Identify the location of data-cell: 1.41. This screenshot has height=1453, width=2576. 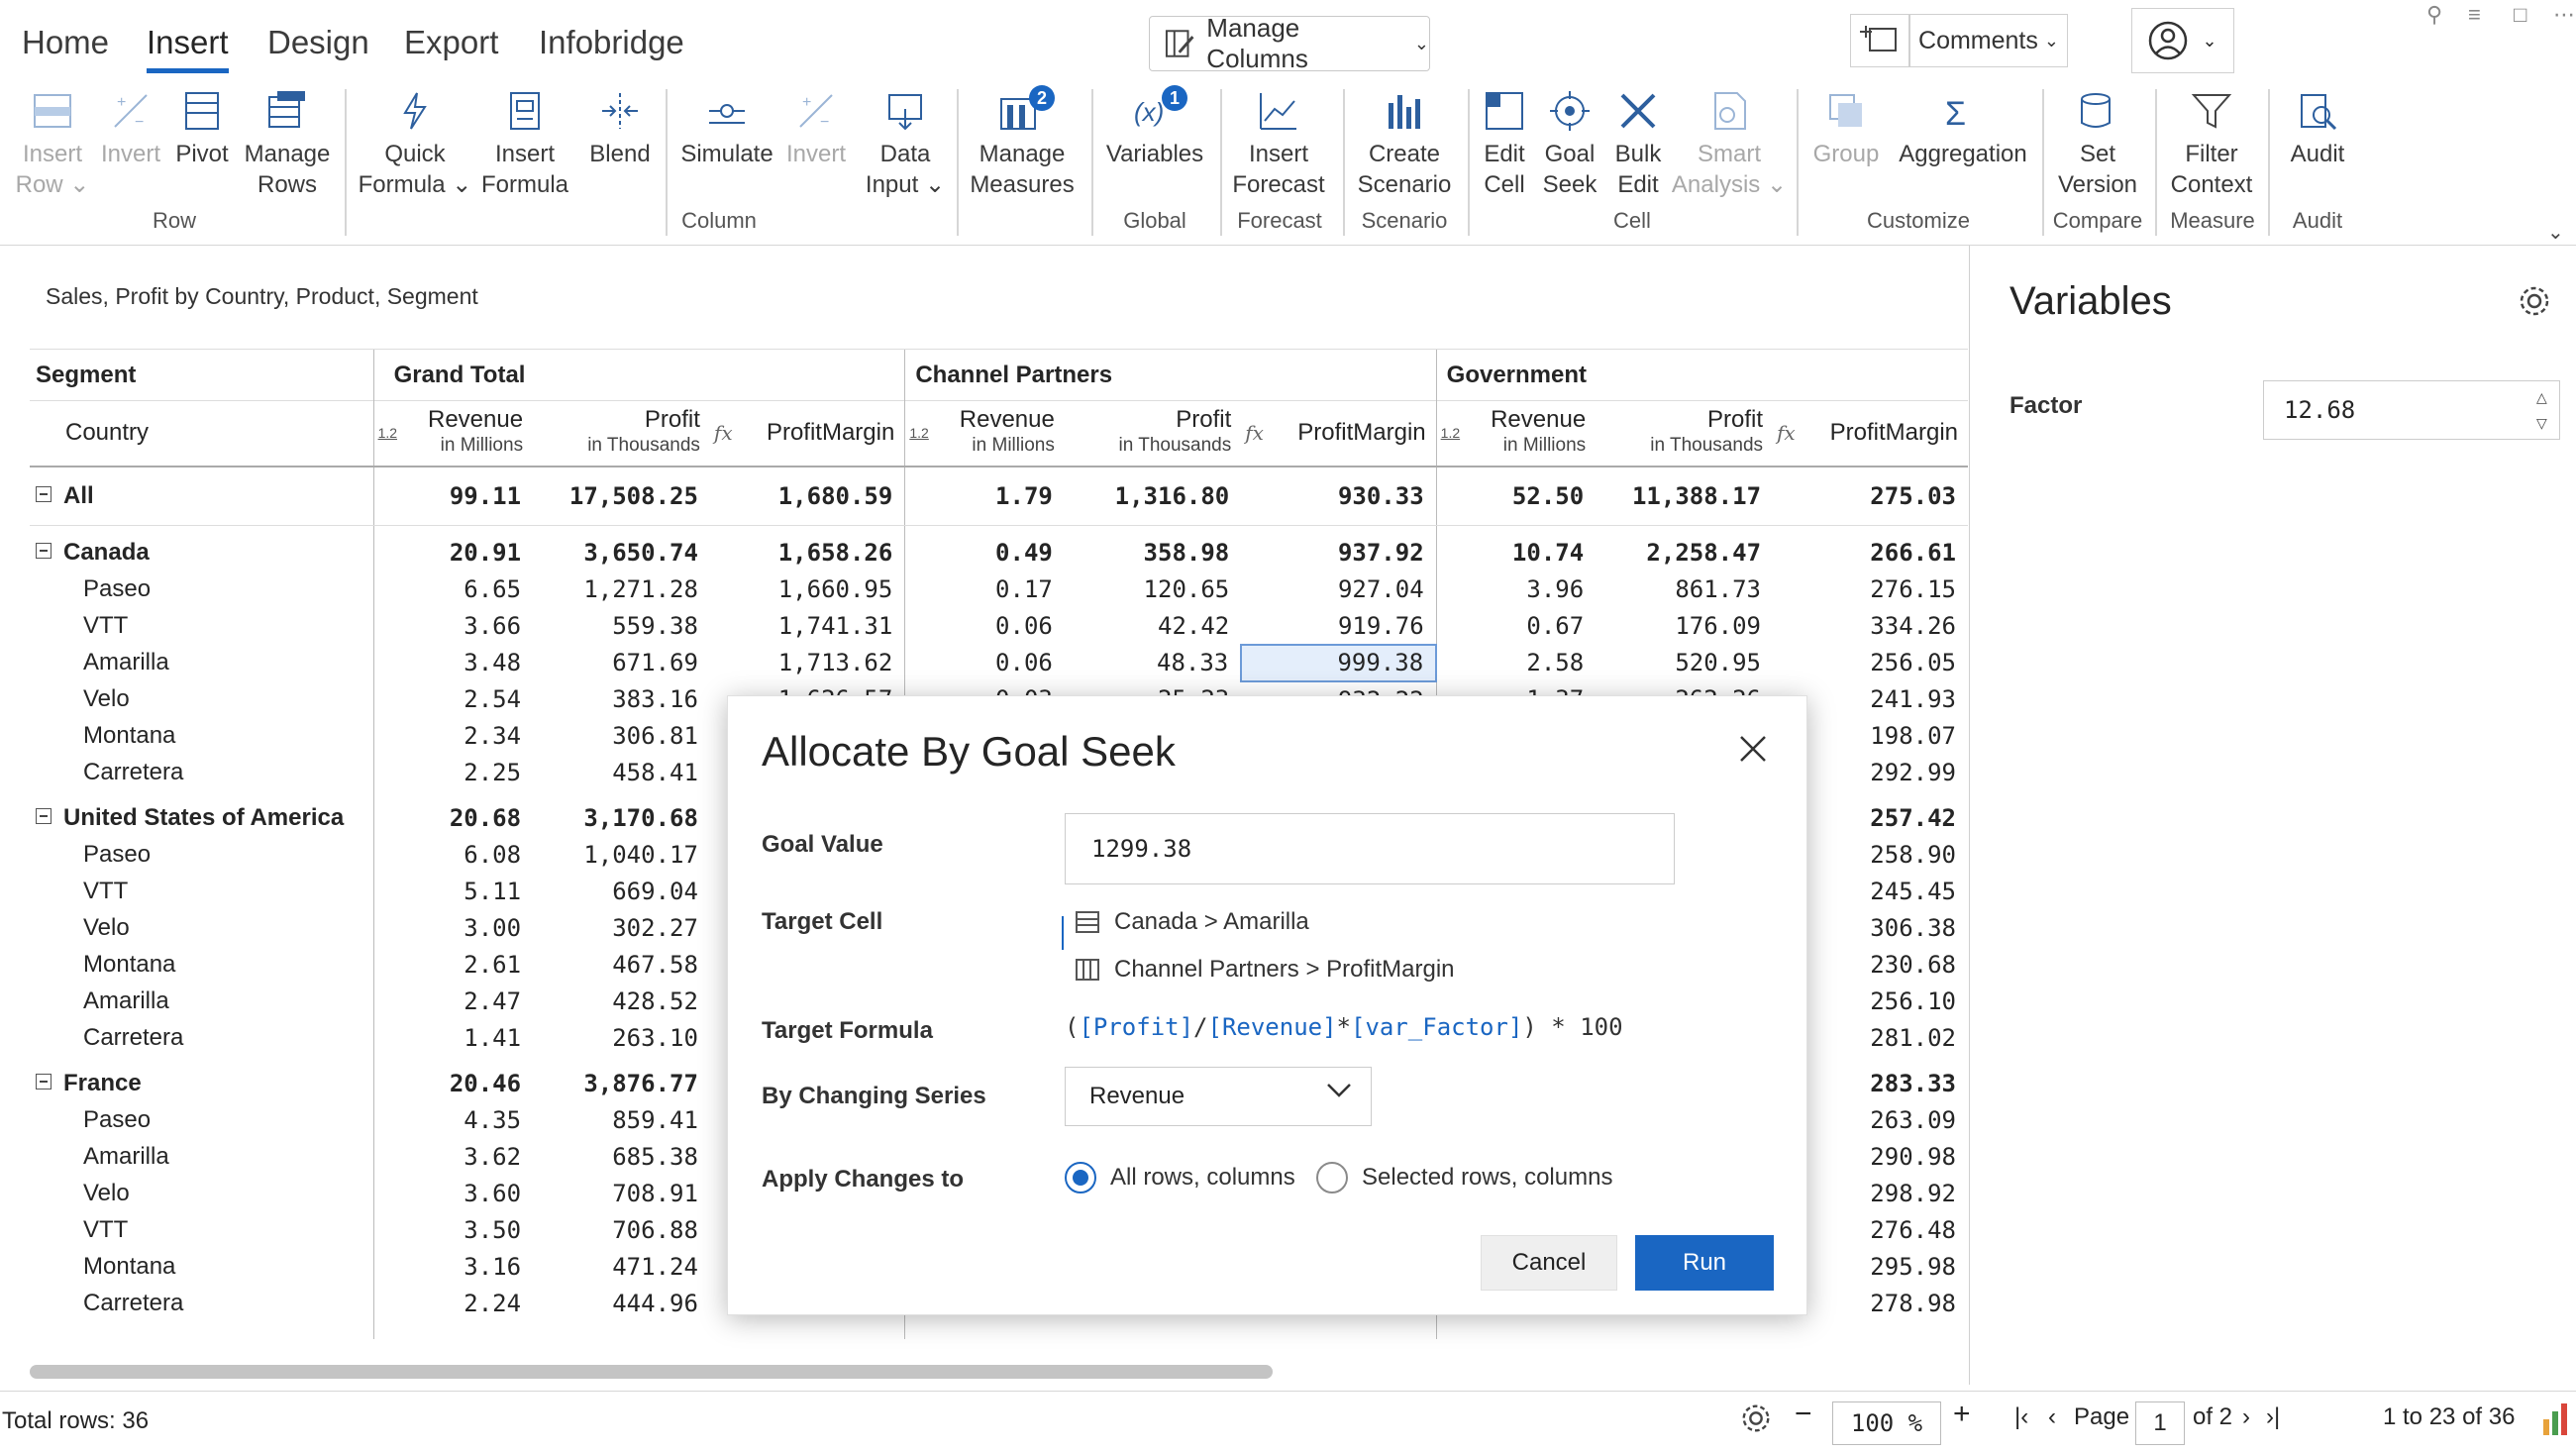
(453, 1038).